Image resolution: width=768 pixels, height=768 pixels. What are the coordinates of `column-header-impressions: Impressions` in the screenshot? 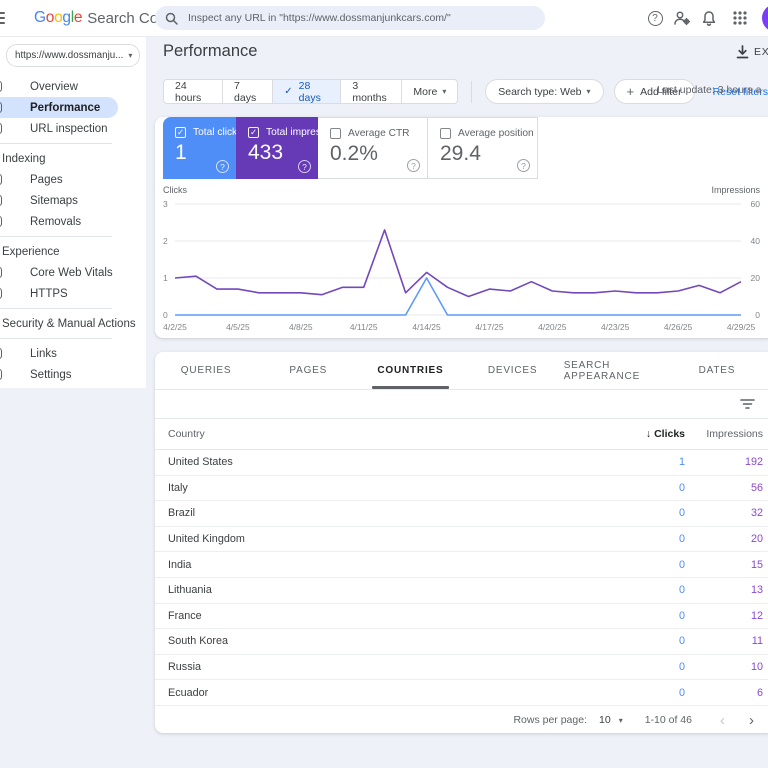 It's located at (726, 434).